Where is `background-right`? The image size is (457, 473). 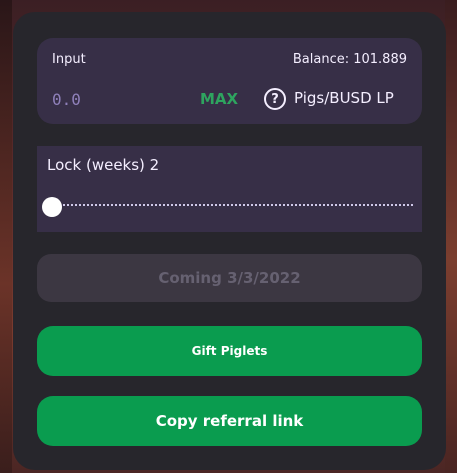 background-right is located at coordinates (451, 236).